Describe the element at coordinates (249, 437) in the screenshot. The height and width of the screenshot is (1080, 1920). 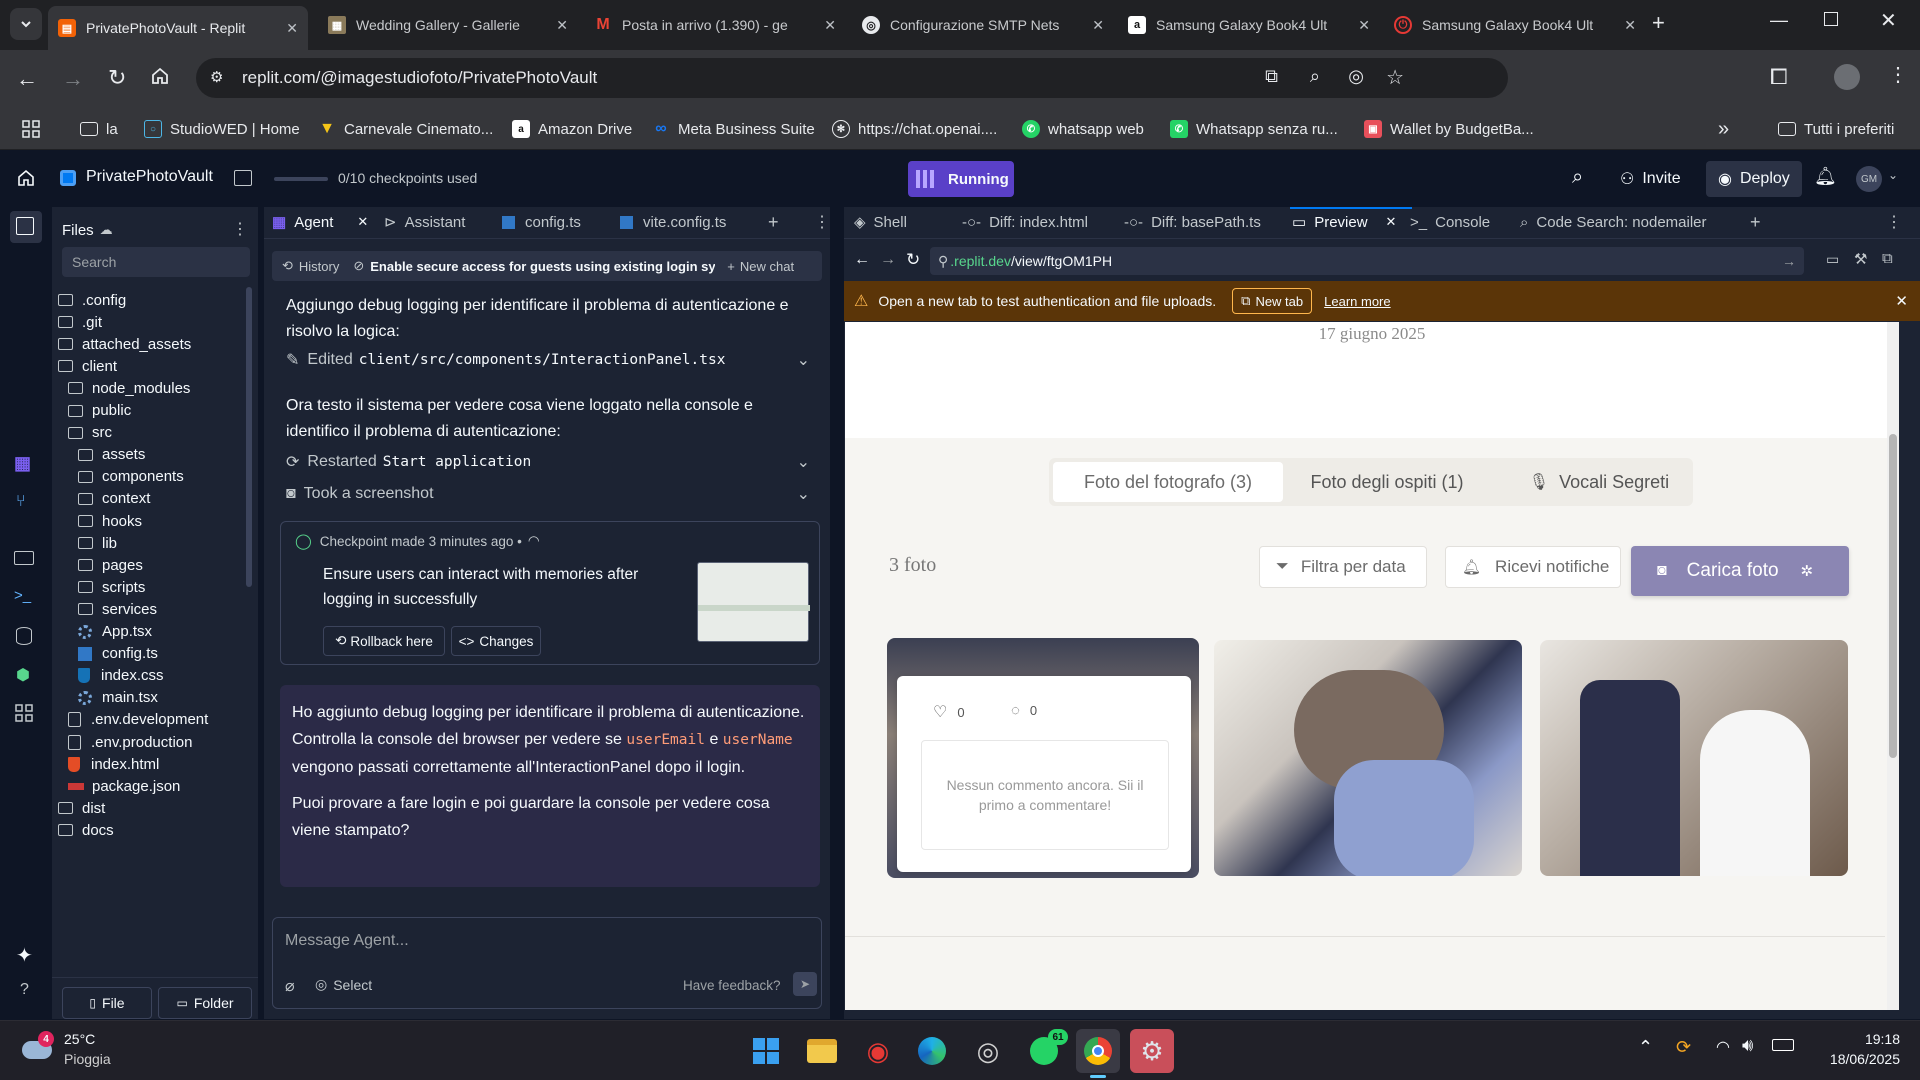
I see `files-scrollbar` at that location.